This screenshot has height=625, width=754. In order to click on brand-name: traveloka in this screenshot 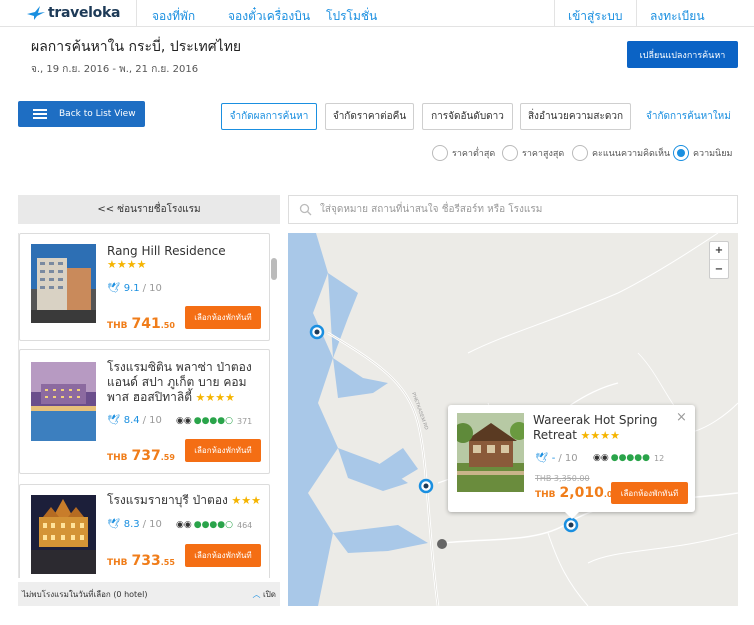, I will do `click(84, 13)`.